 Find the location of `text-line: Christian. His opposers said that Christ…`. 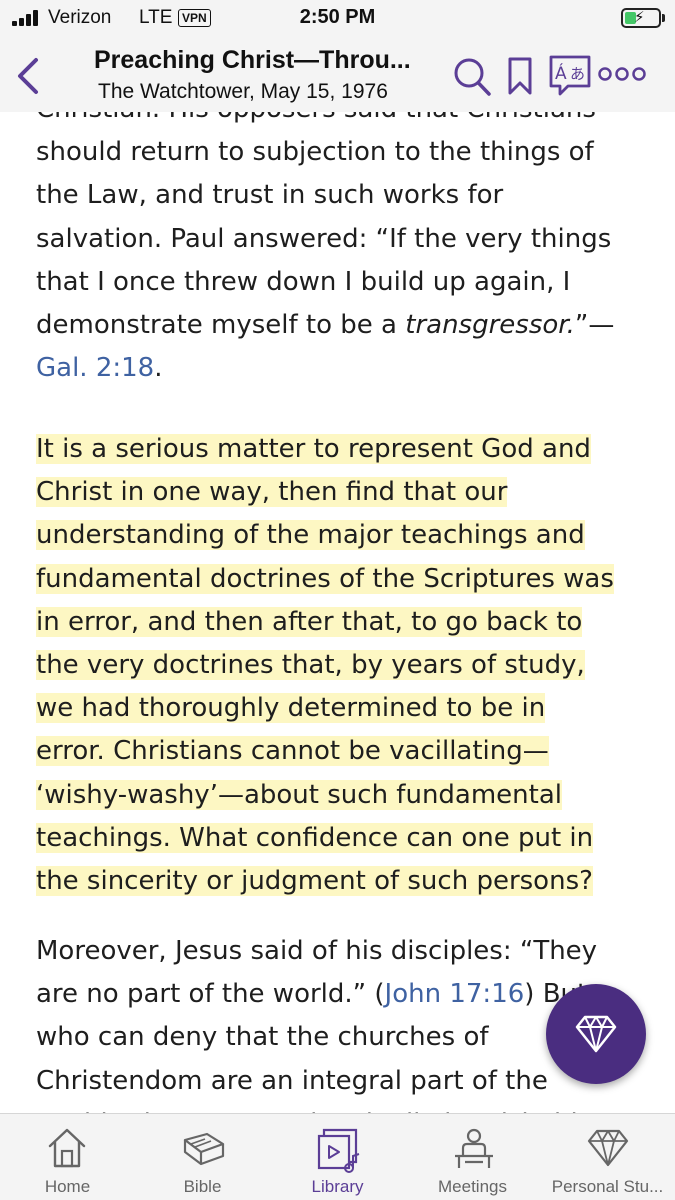

text-line: Christian. His opposers said that Christ… is located at coordinates (341, 121).